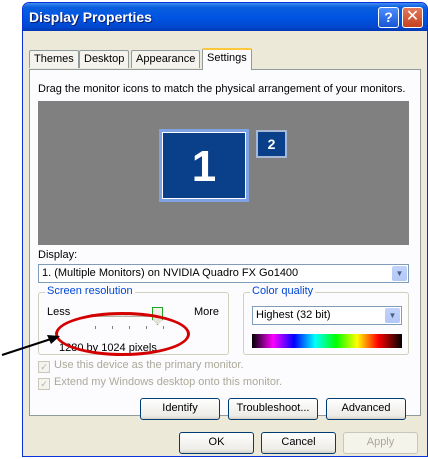 This screenshot has width=428, height=459. What do you see at coordinates (108, 348) in the screenshot?
I see `resolution-value: 1280 by 1024 pixels` at bounding box center [108, 348].